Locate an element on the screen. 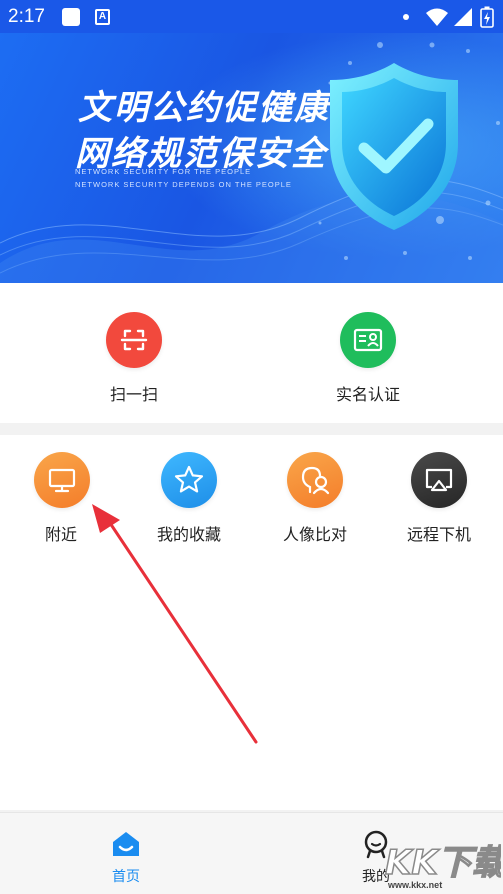 The height and width of the screenshot is (894, 503). security-shield-icon is located at coordinates (394, 146).